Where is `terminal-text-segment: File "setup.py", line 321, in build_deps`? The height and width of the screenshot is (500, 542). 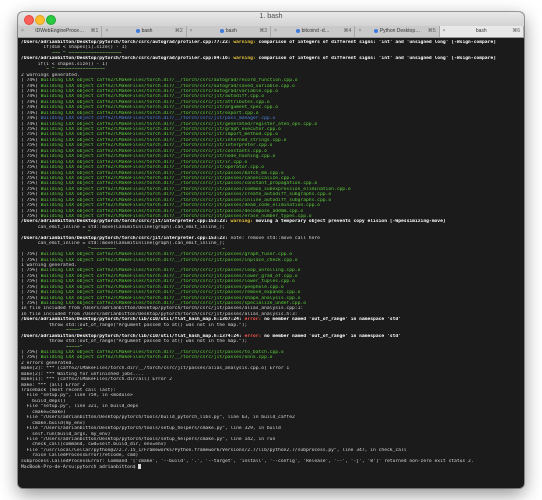
terminal-text-segment: File "setup.py", line 321, in build_deps is located at coordinates (80, 407).